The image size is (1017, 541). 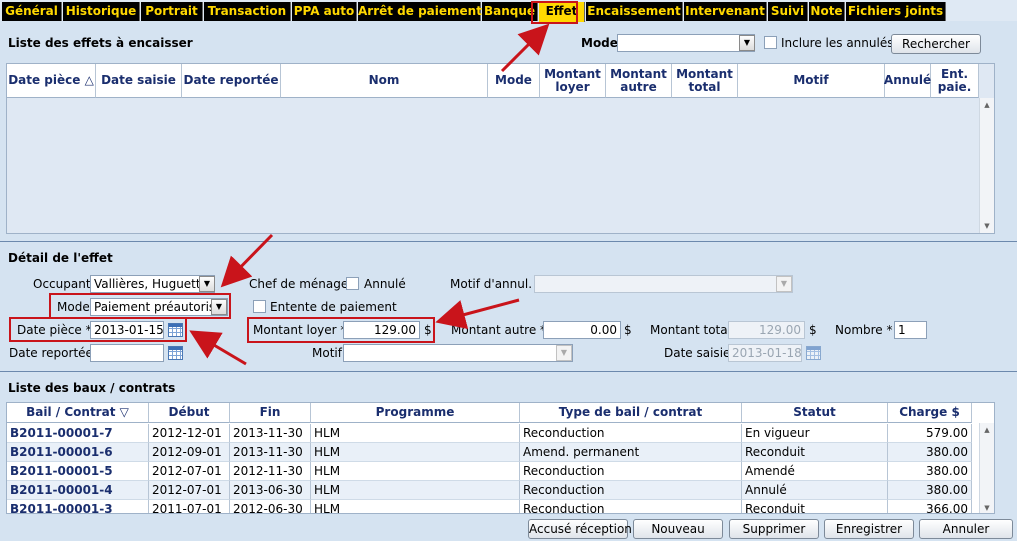 I want to click on baux-column-header: Bail / Contrat ▽, so click(x=78, y=413).